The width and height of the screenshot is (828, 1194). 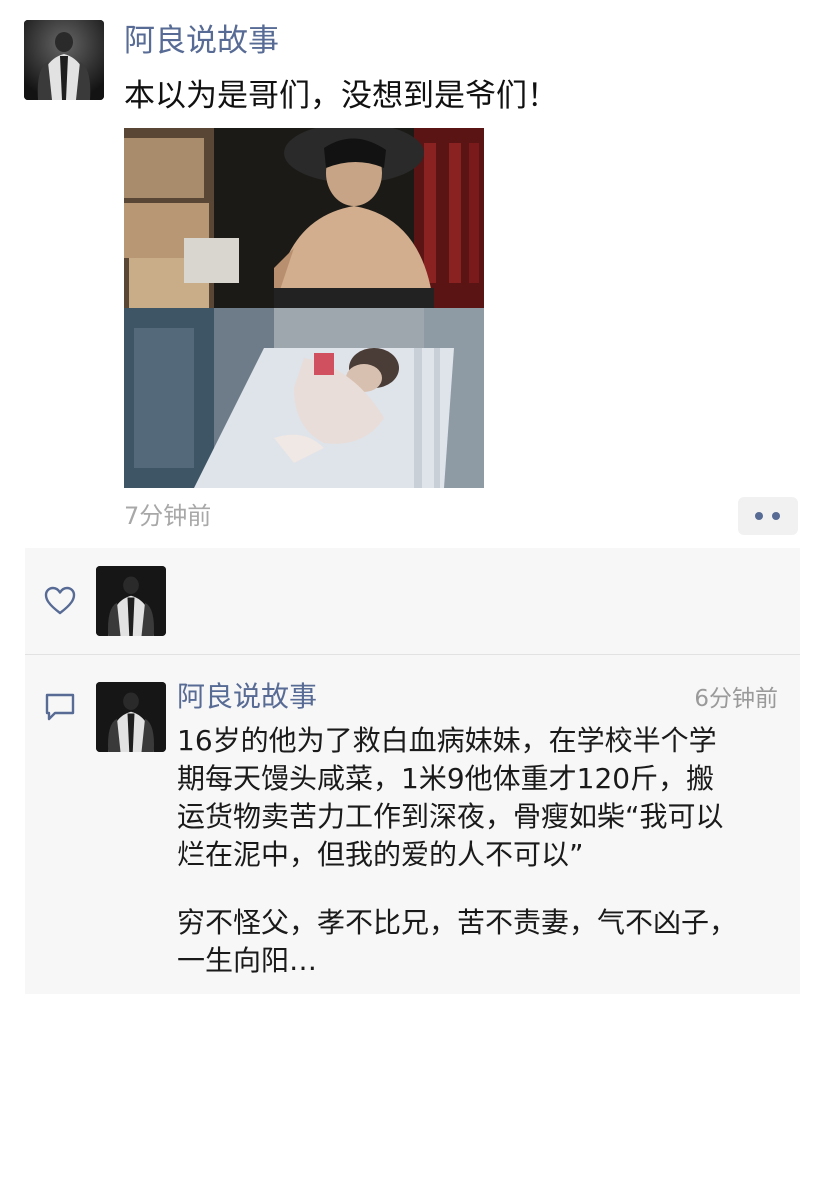 I want to click on comment-author-name: 阿良说故事, so click(x=247, y=697).